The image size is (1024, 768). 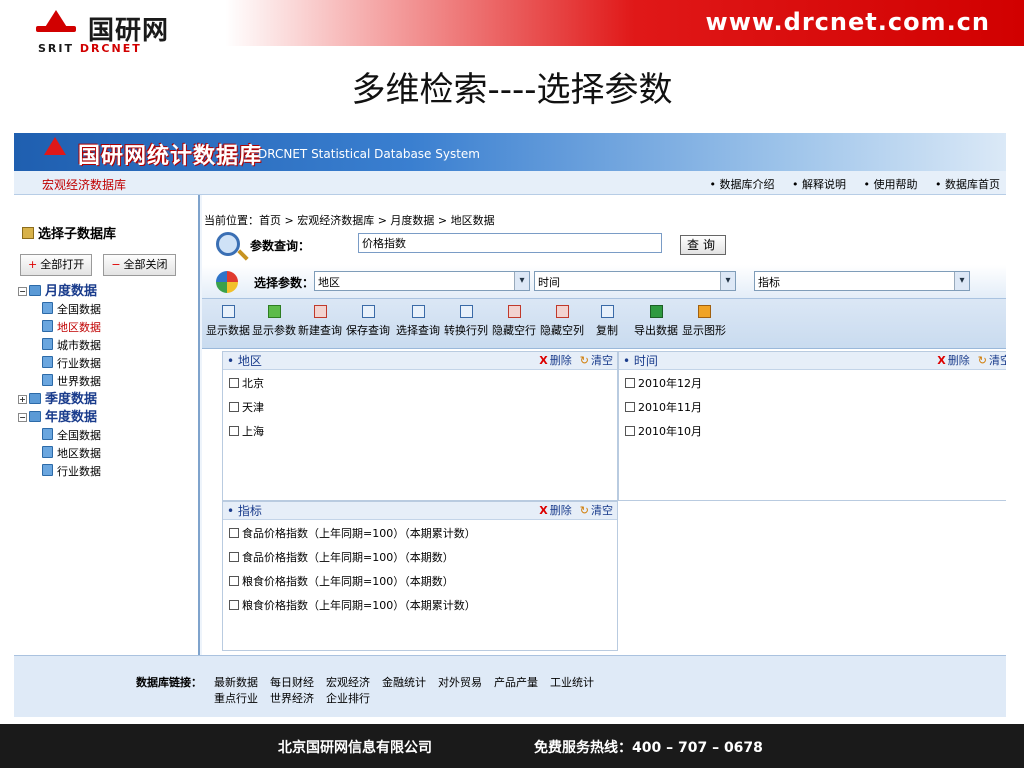 I want to click on parameter-bar: 选择参数： 地区 时间 指标, so click(x=604, y=282).